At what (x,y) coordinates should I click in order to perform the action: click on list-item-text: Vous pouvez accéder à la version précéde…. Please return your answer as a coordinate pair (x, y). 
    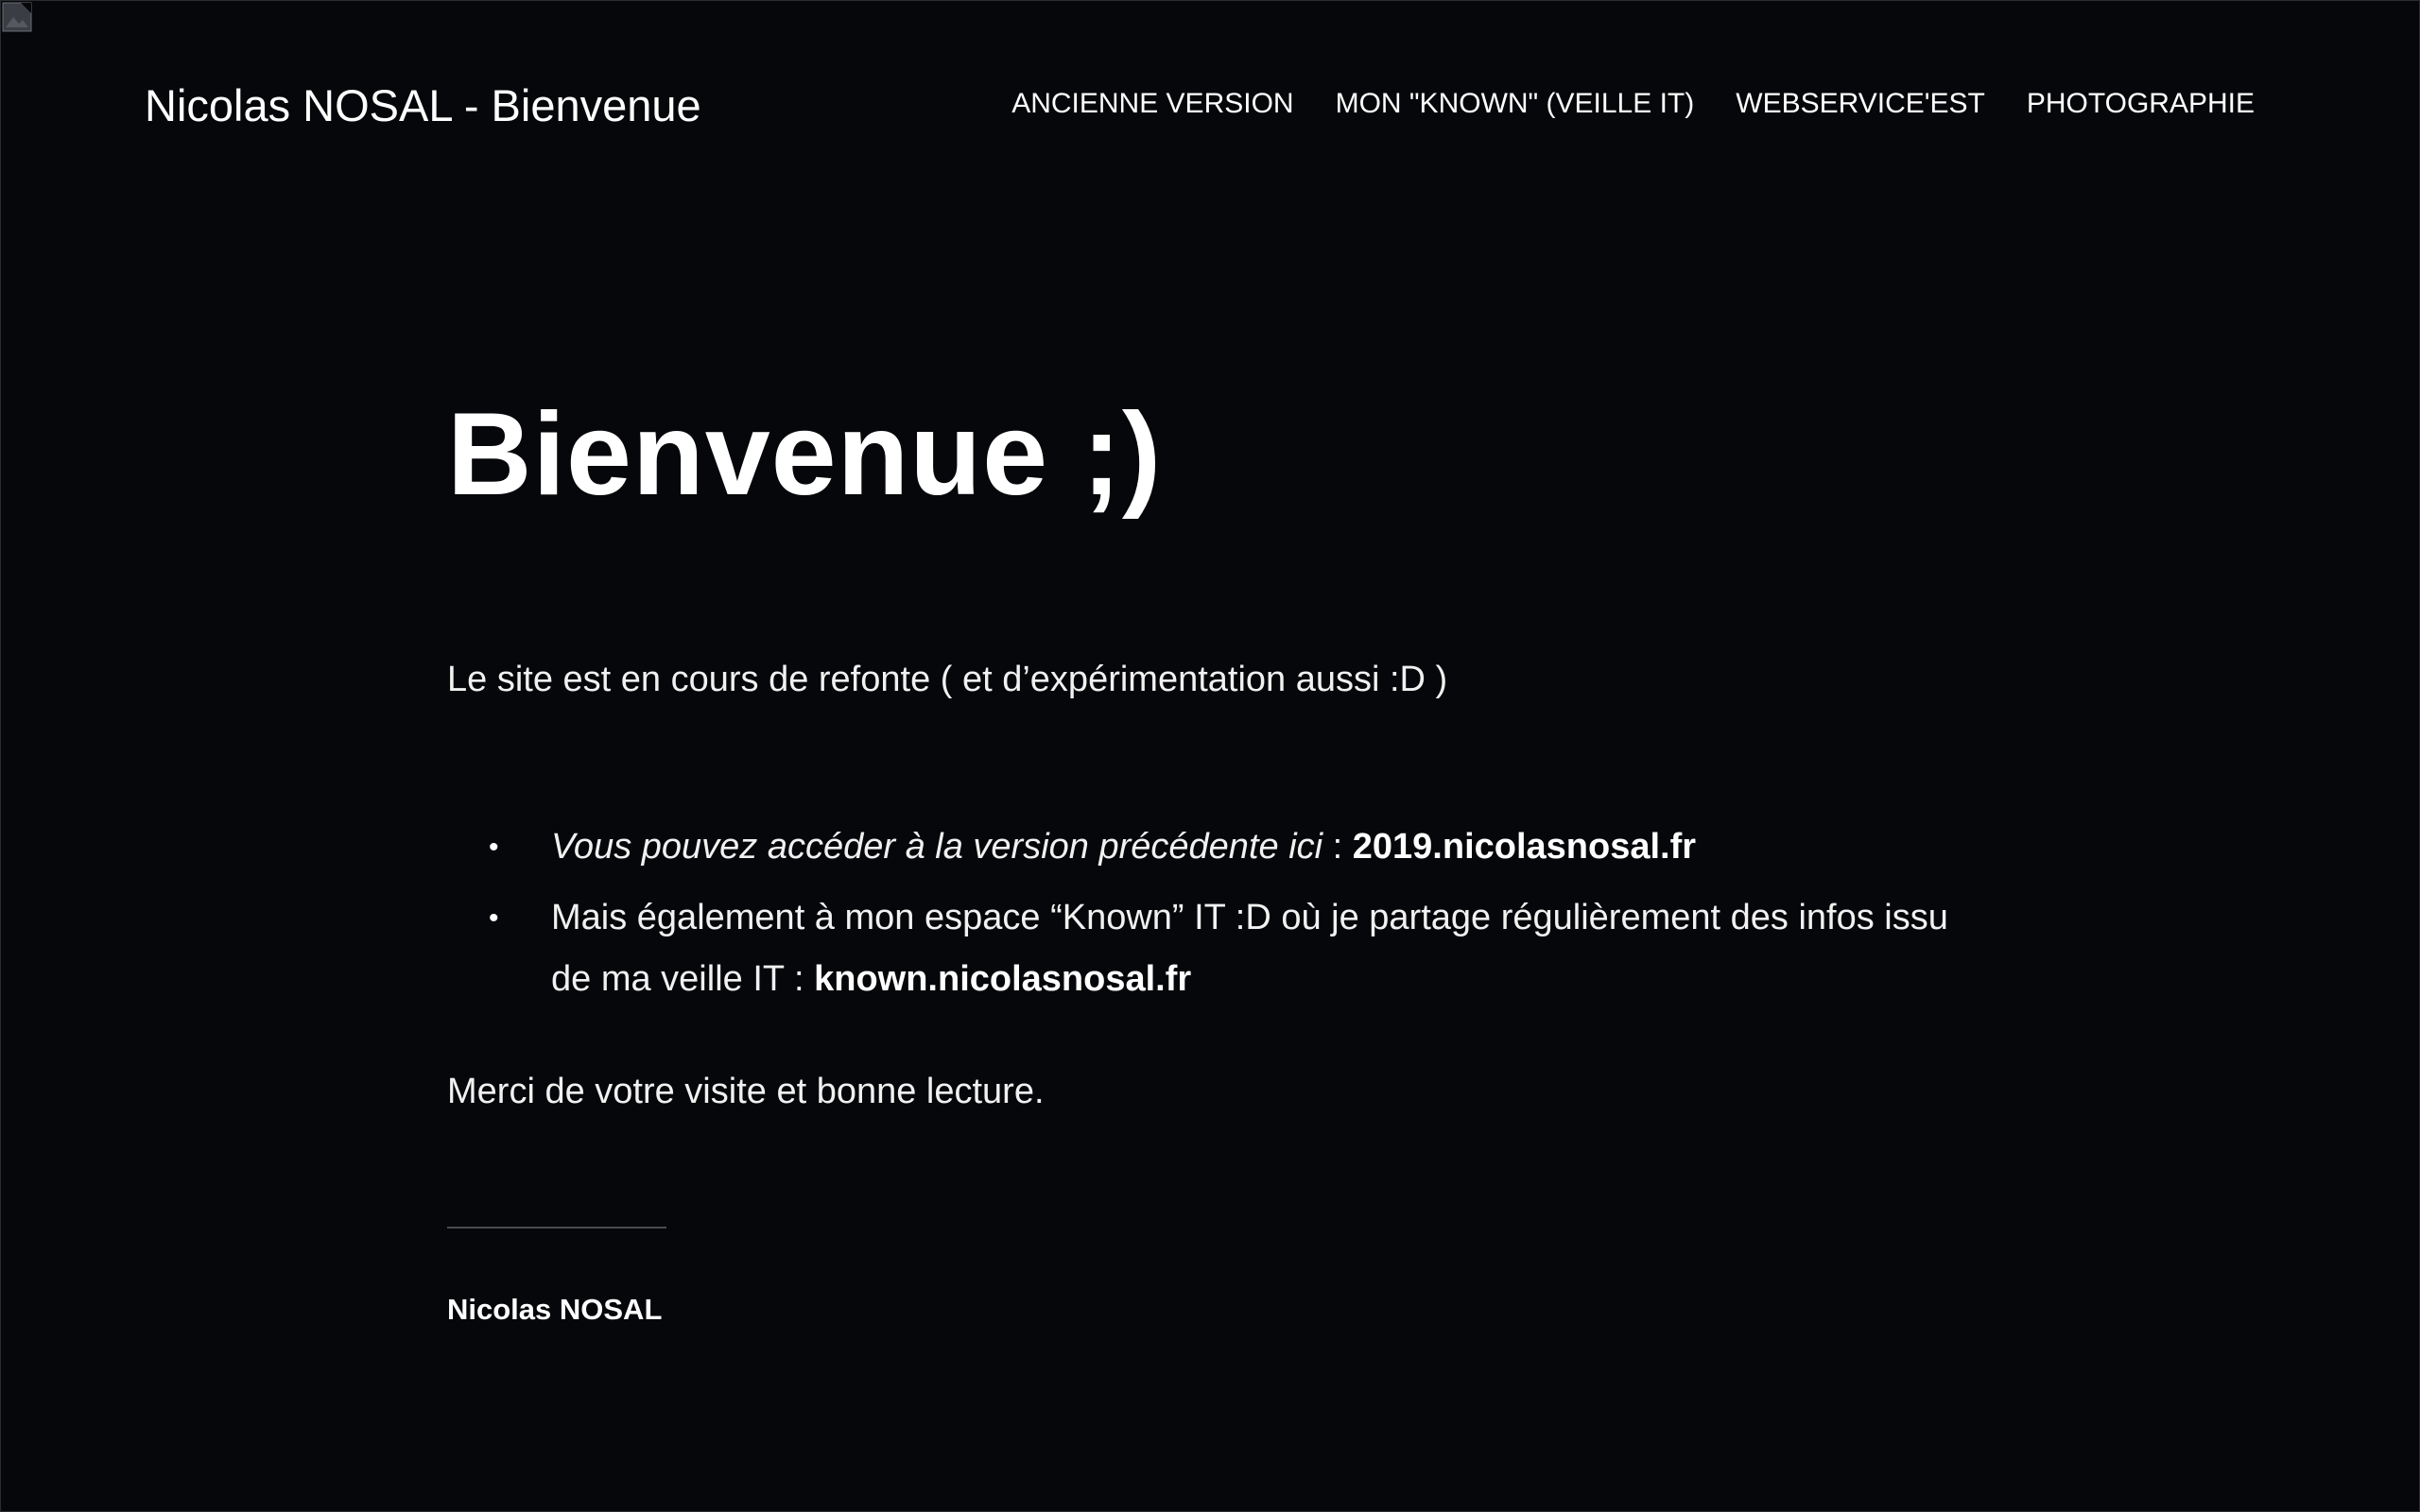
    Looking at the image, I should click on (937, 846).